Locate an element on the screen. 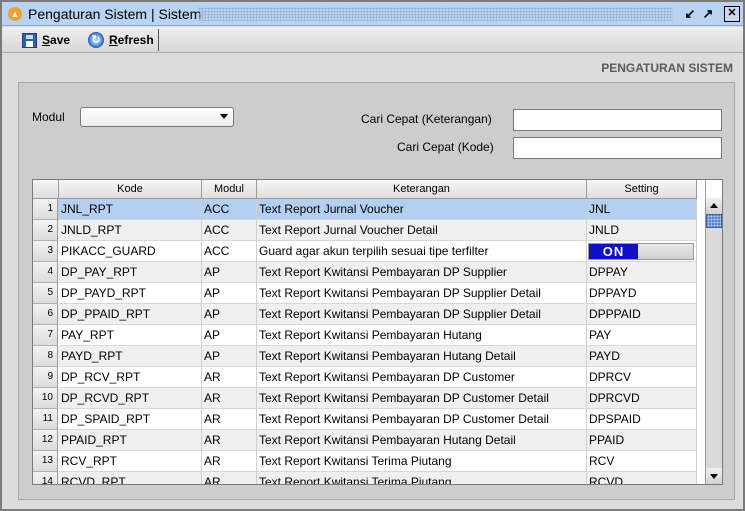 This screenshot has height=511, width=745. column-header-modul: Modul is located at coordinates (229, 189).